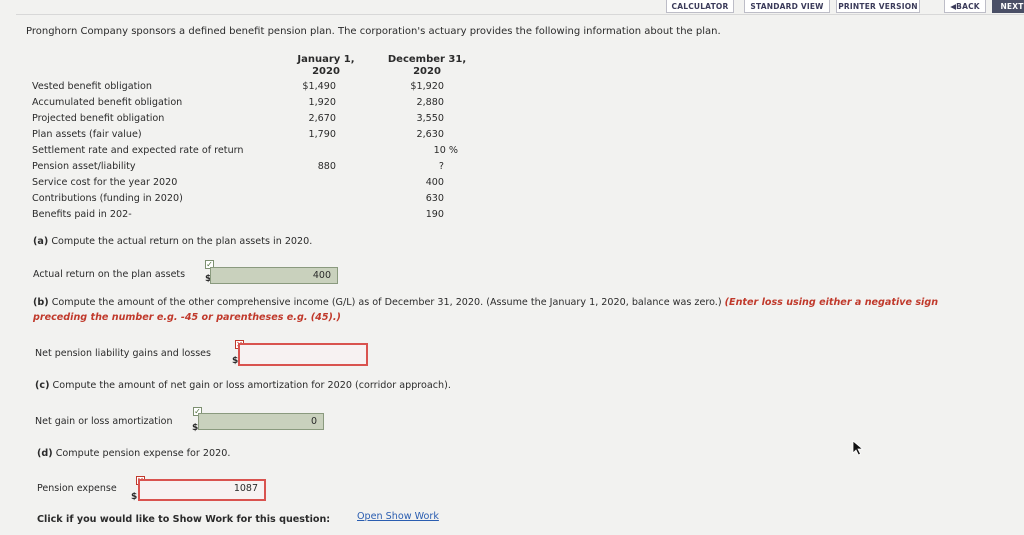  Describe the element at coordinates (98, 118) in the screenshot. I see `row-label: Projected benefit obligation` at that location.